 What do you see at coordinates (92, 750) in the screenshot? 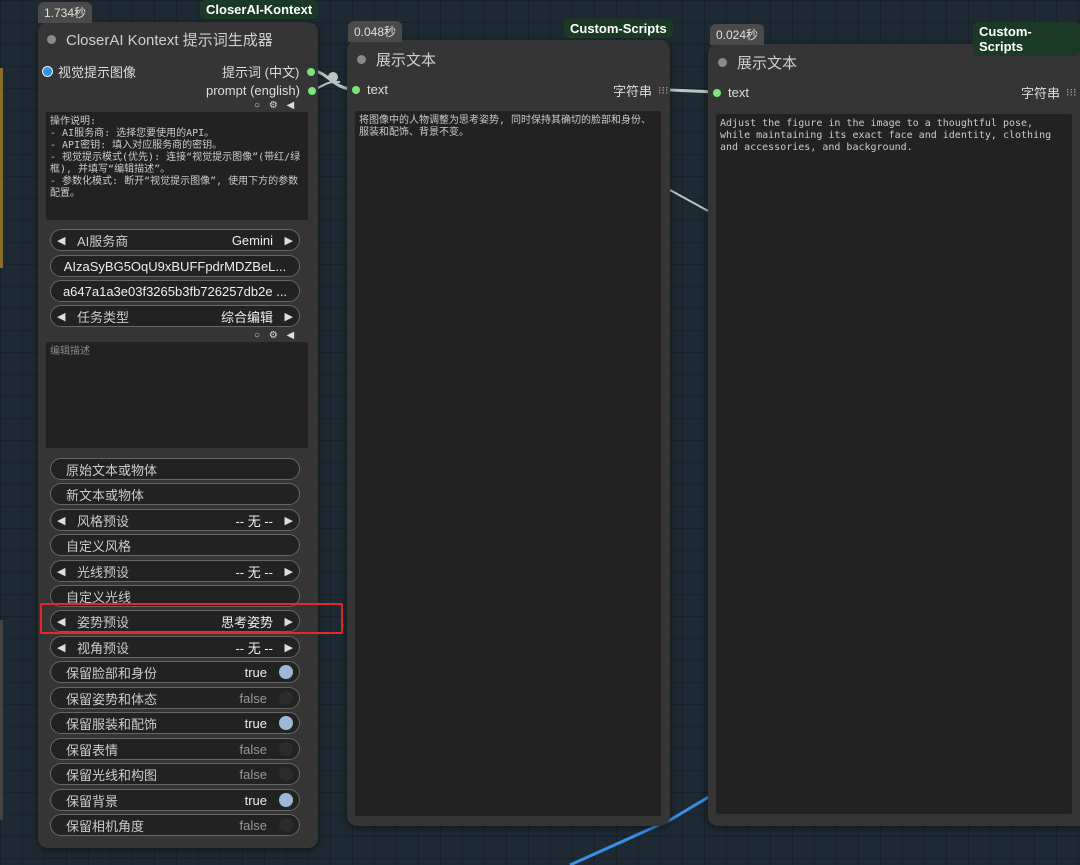
I see `toggle-label: 保留表情` at bounding box center [92, 750].